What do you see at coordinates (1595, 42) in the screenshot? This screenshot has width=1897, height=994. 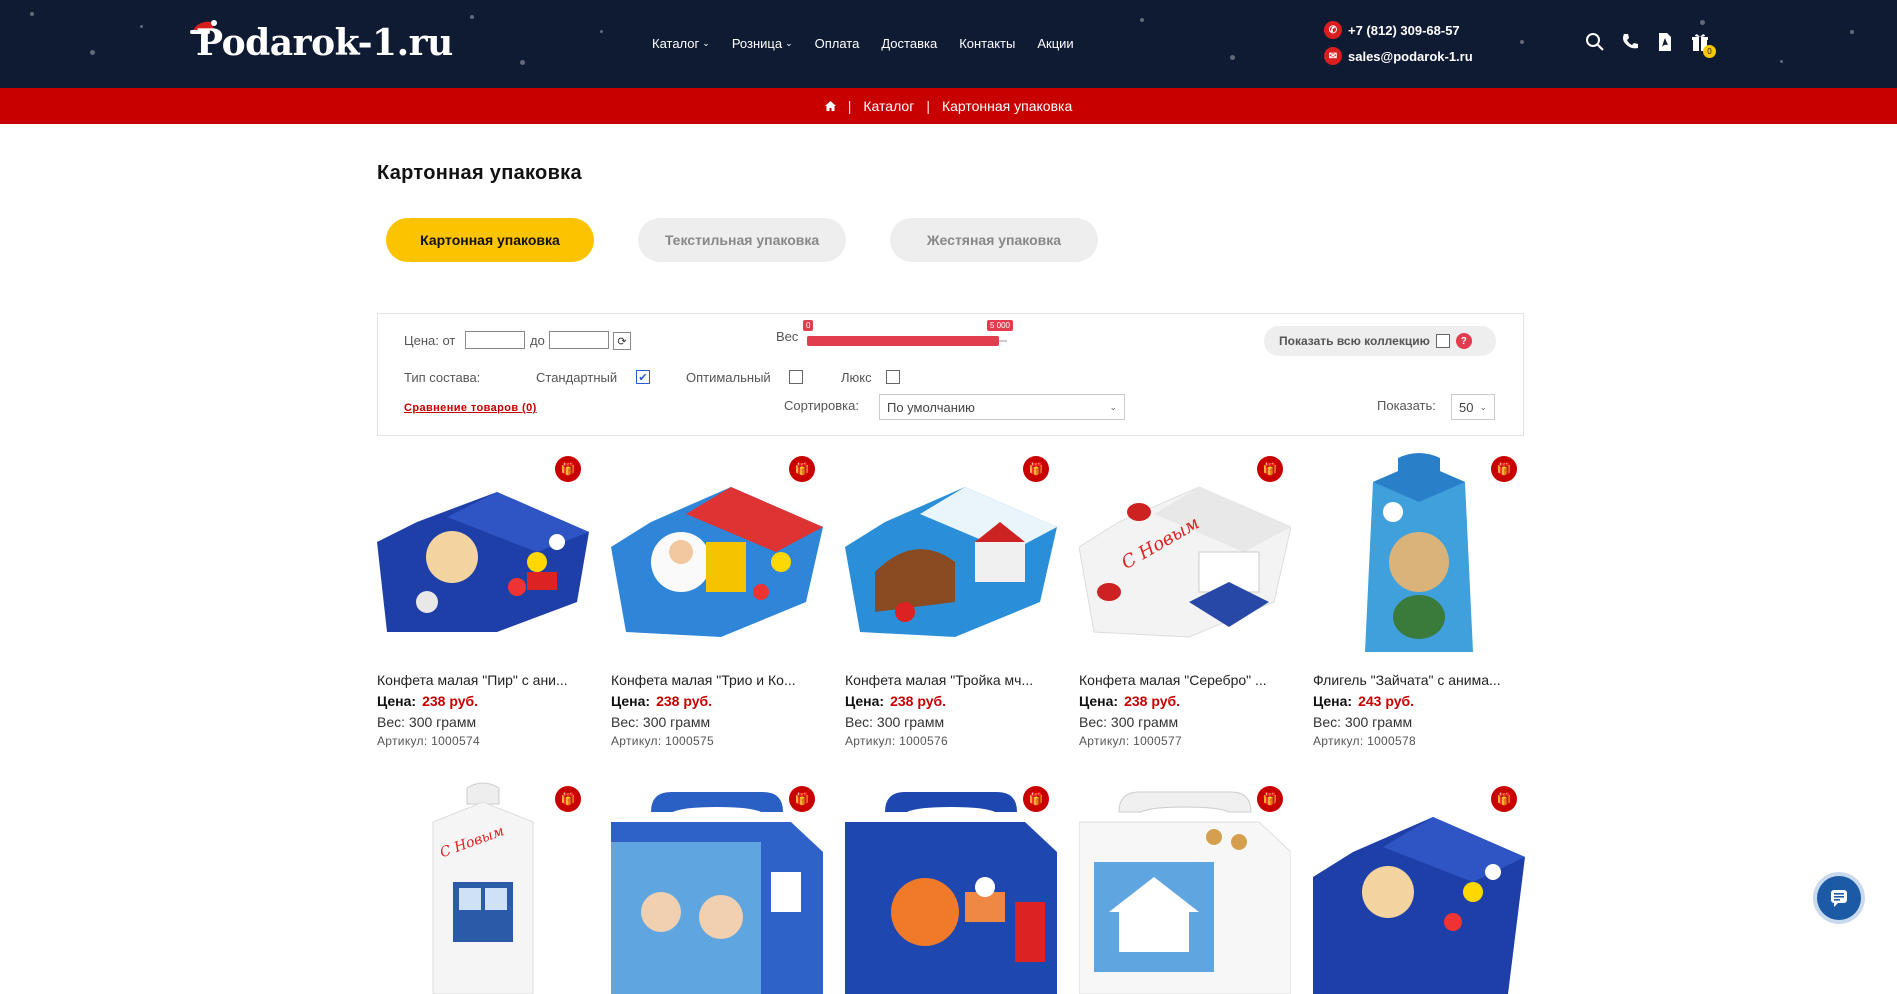 I see `search-icon` at bounding box center [1595, 42].